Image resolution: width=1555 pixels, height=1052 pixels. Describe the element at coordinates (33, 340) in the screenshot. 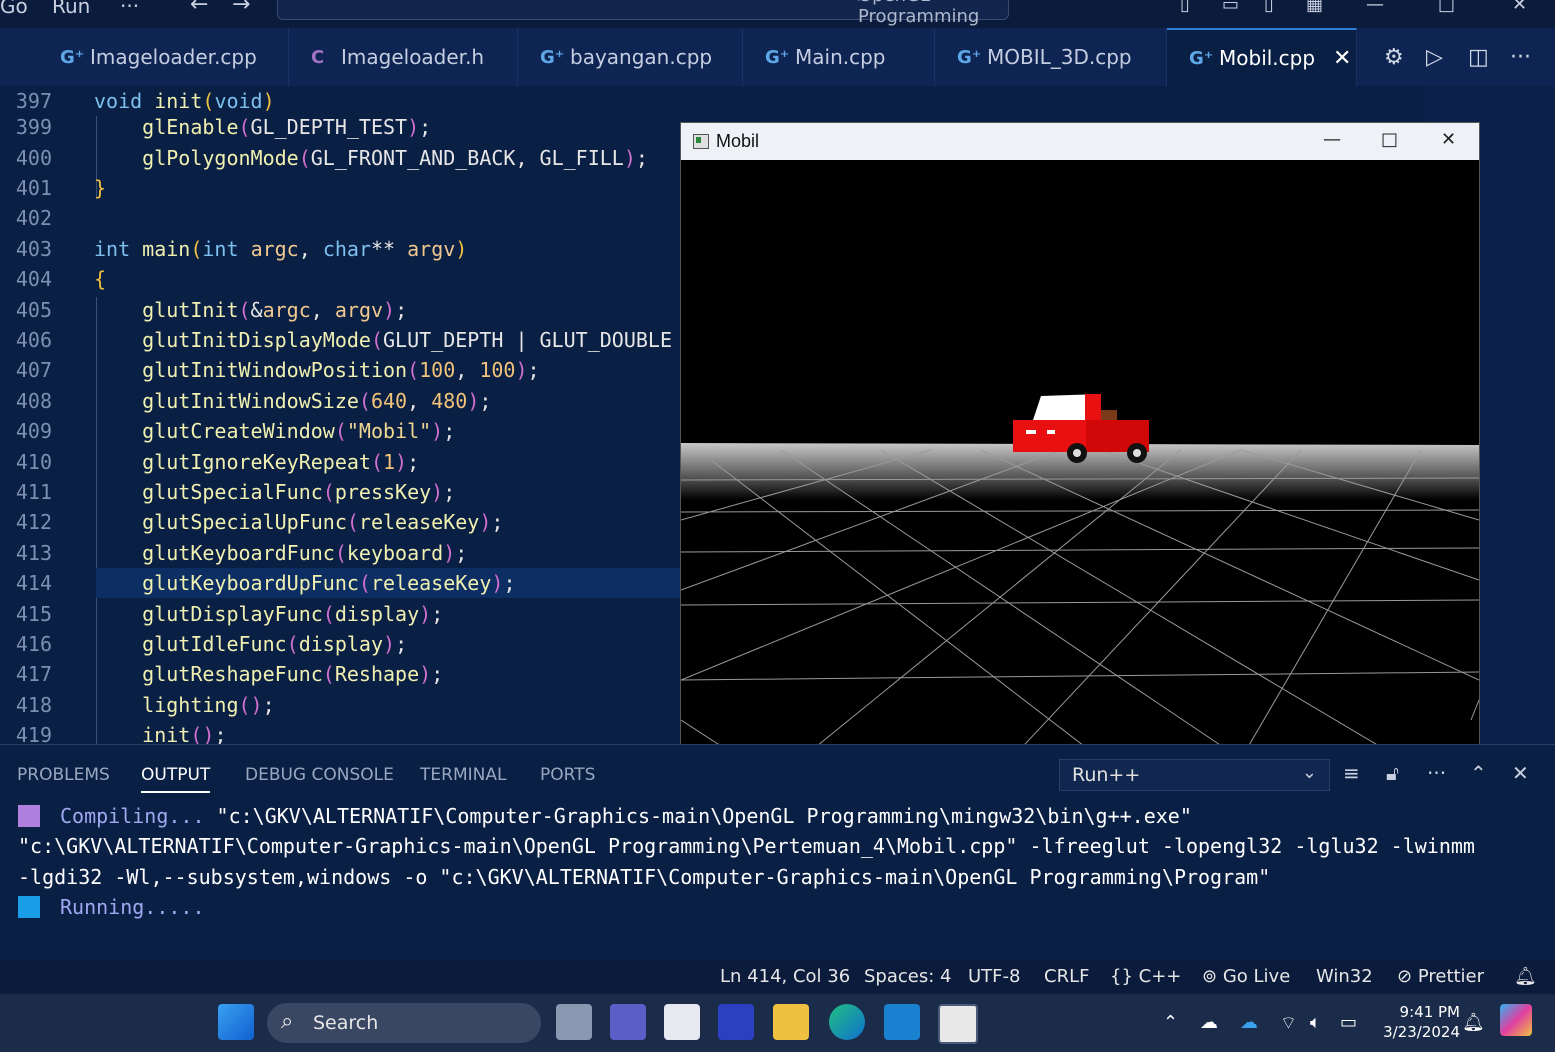

I see `line-number: 406` at that location.